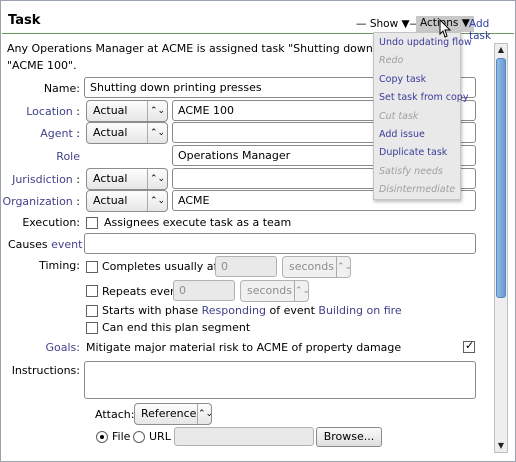 The height and width of the screenshot is (462, 516). What do you see at coordinates (66, 244) in the screenshot?
I see `causes-event-link: event` at bounding box center [66, 244].